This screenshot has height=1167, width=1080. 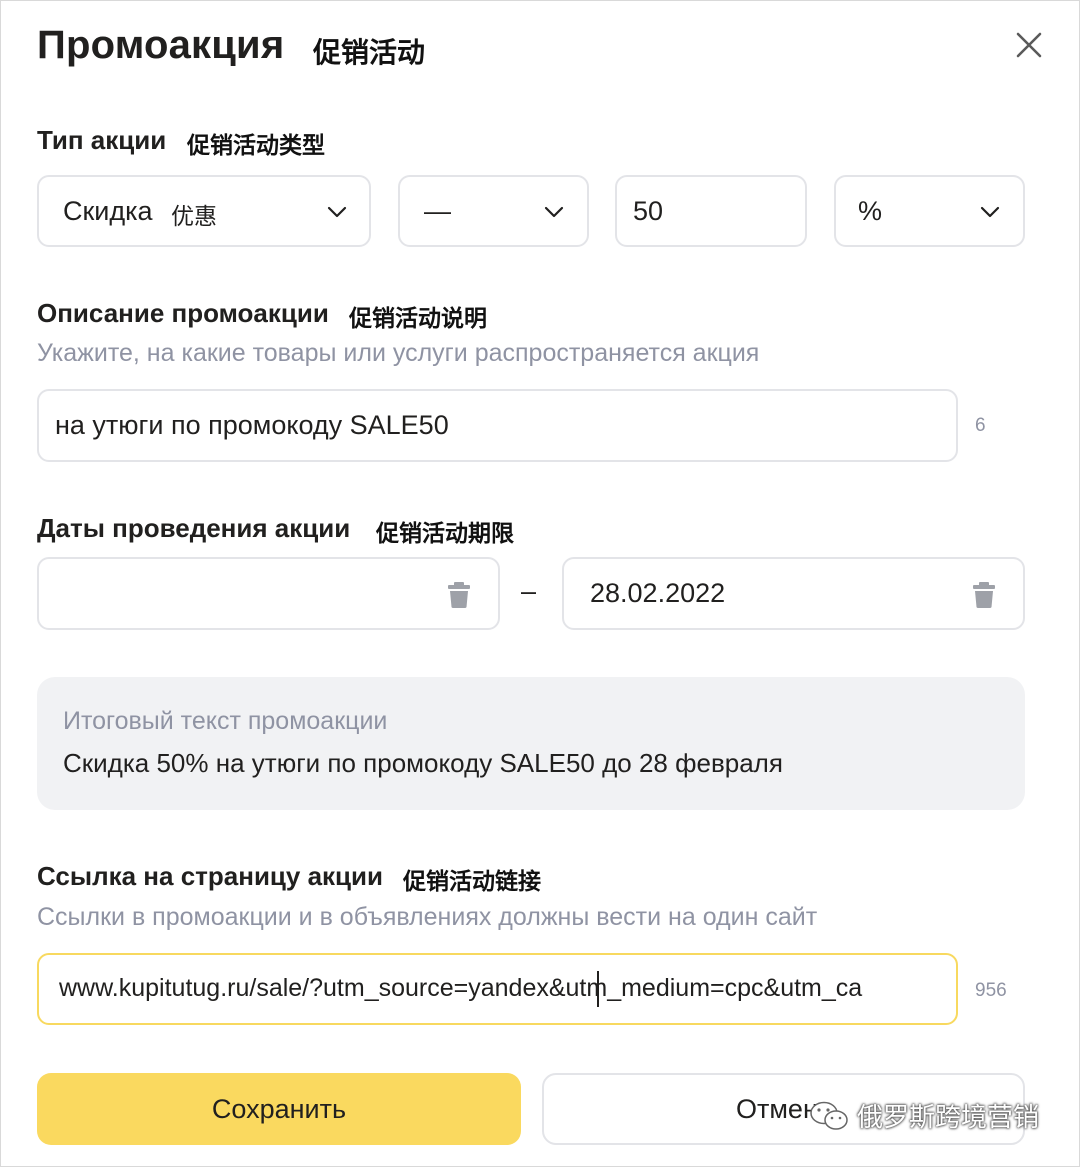 I want to click on promo-type-value: Скидка, so click(x=108, y=211).